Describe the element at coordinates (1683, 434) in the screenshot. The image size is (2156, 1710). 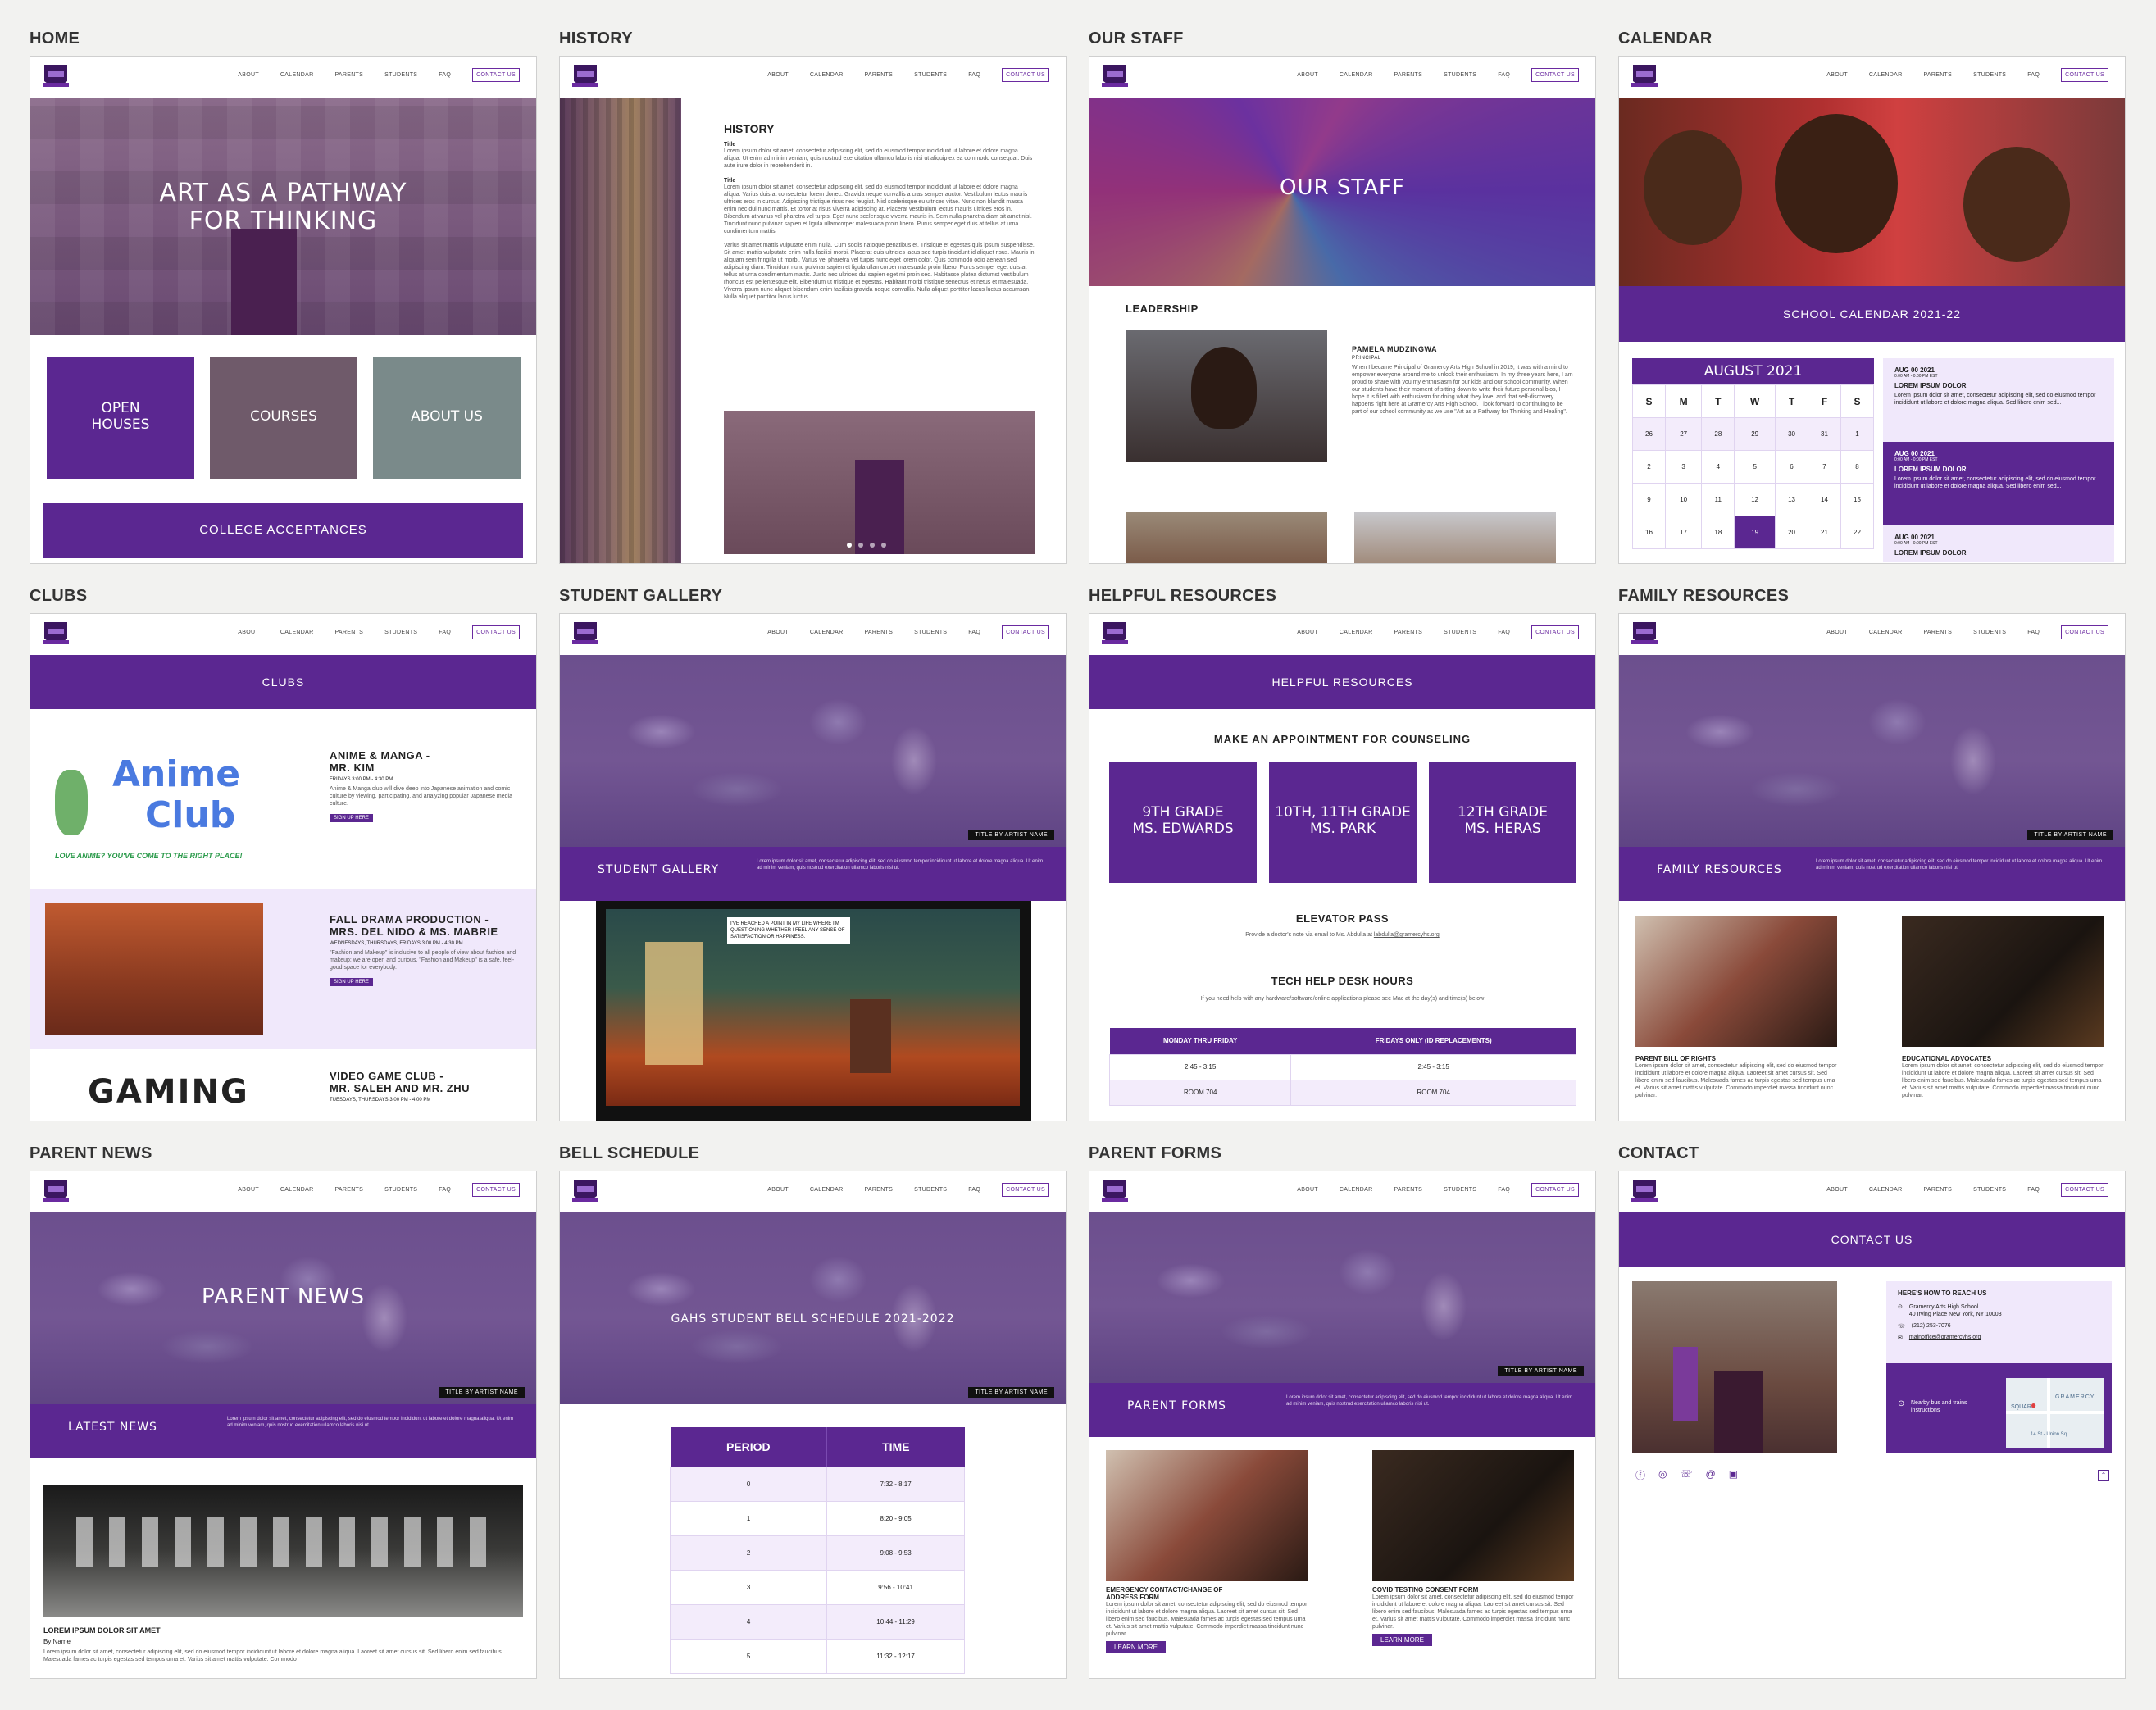
I see `calendar-day: 27` at that location.